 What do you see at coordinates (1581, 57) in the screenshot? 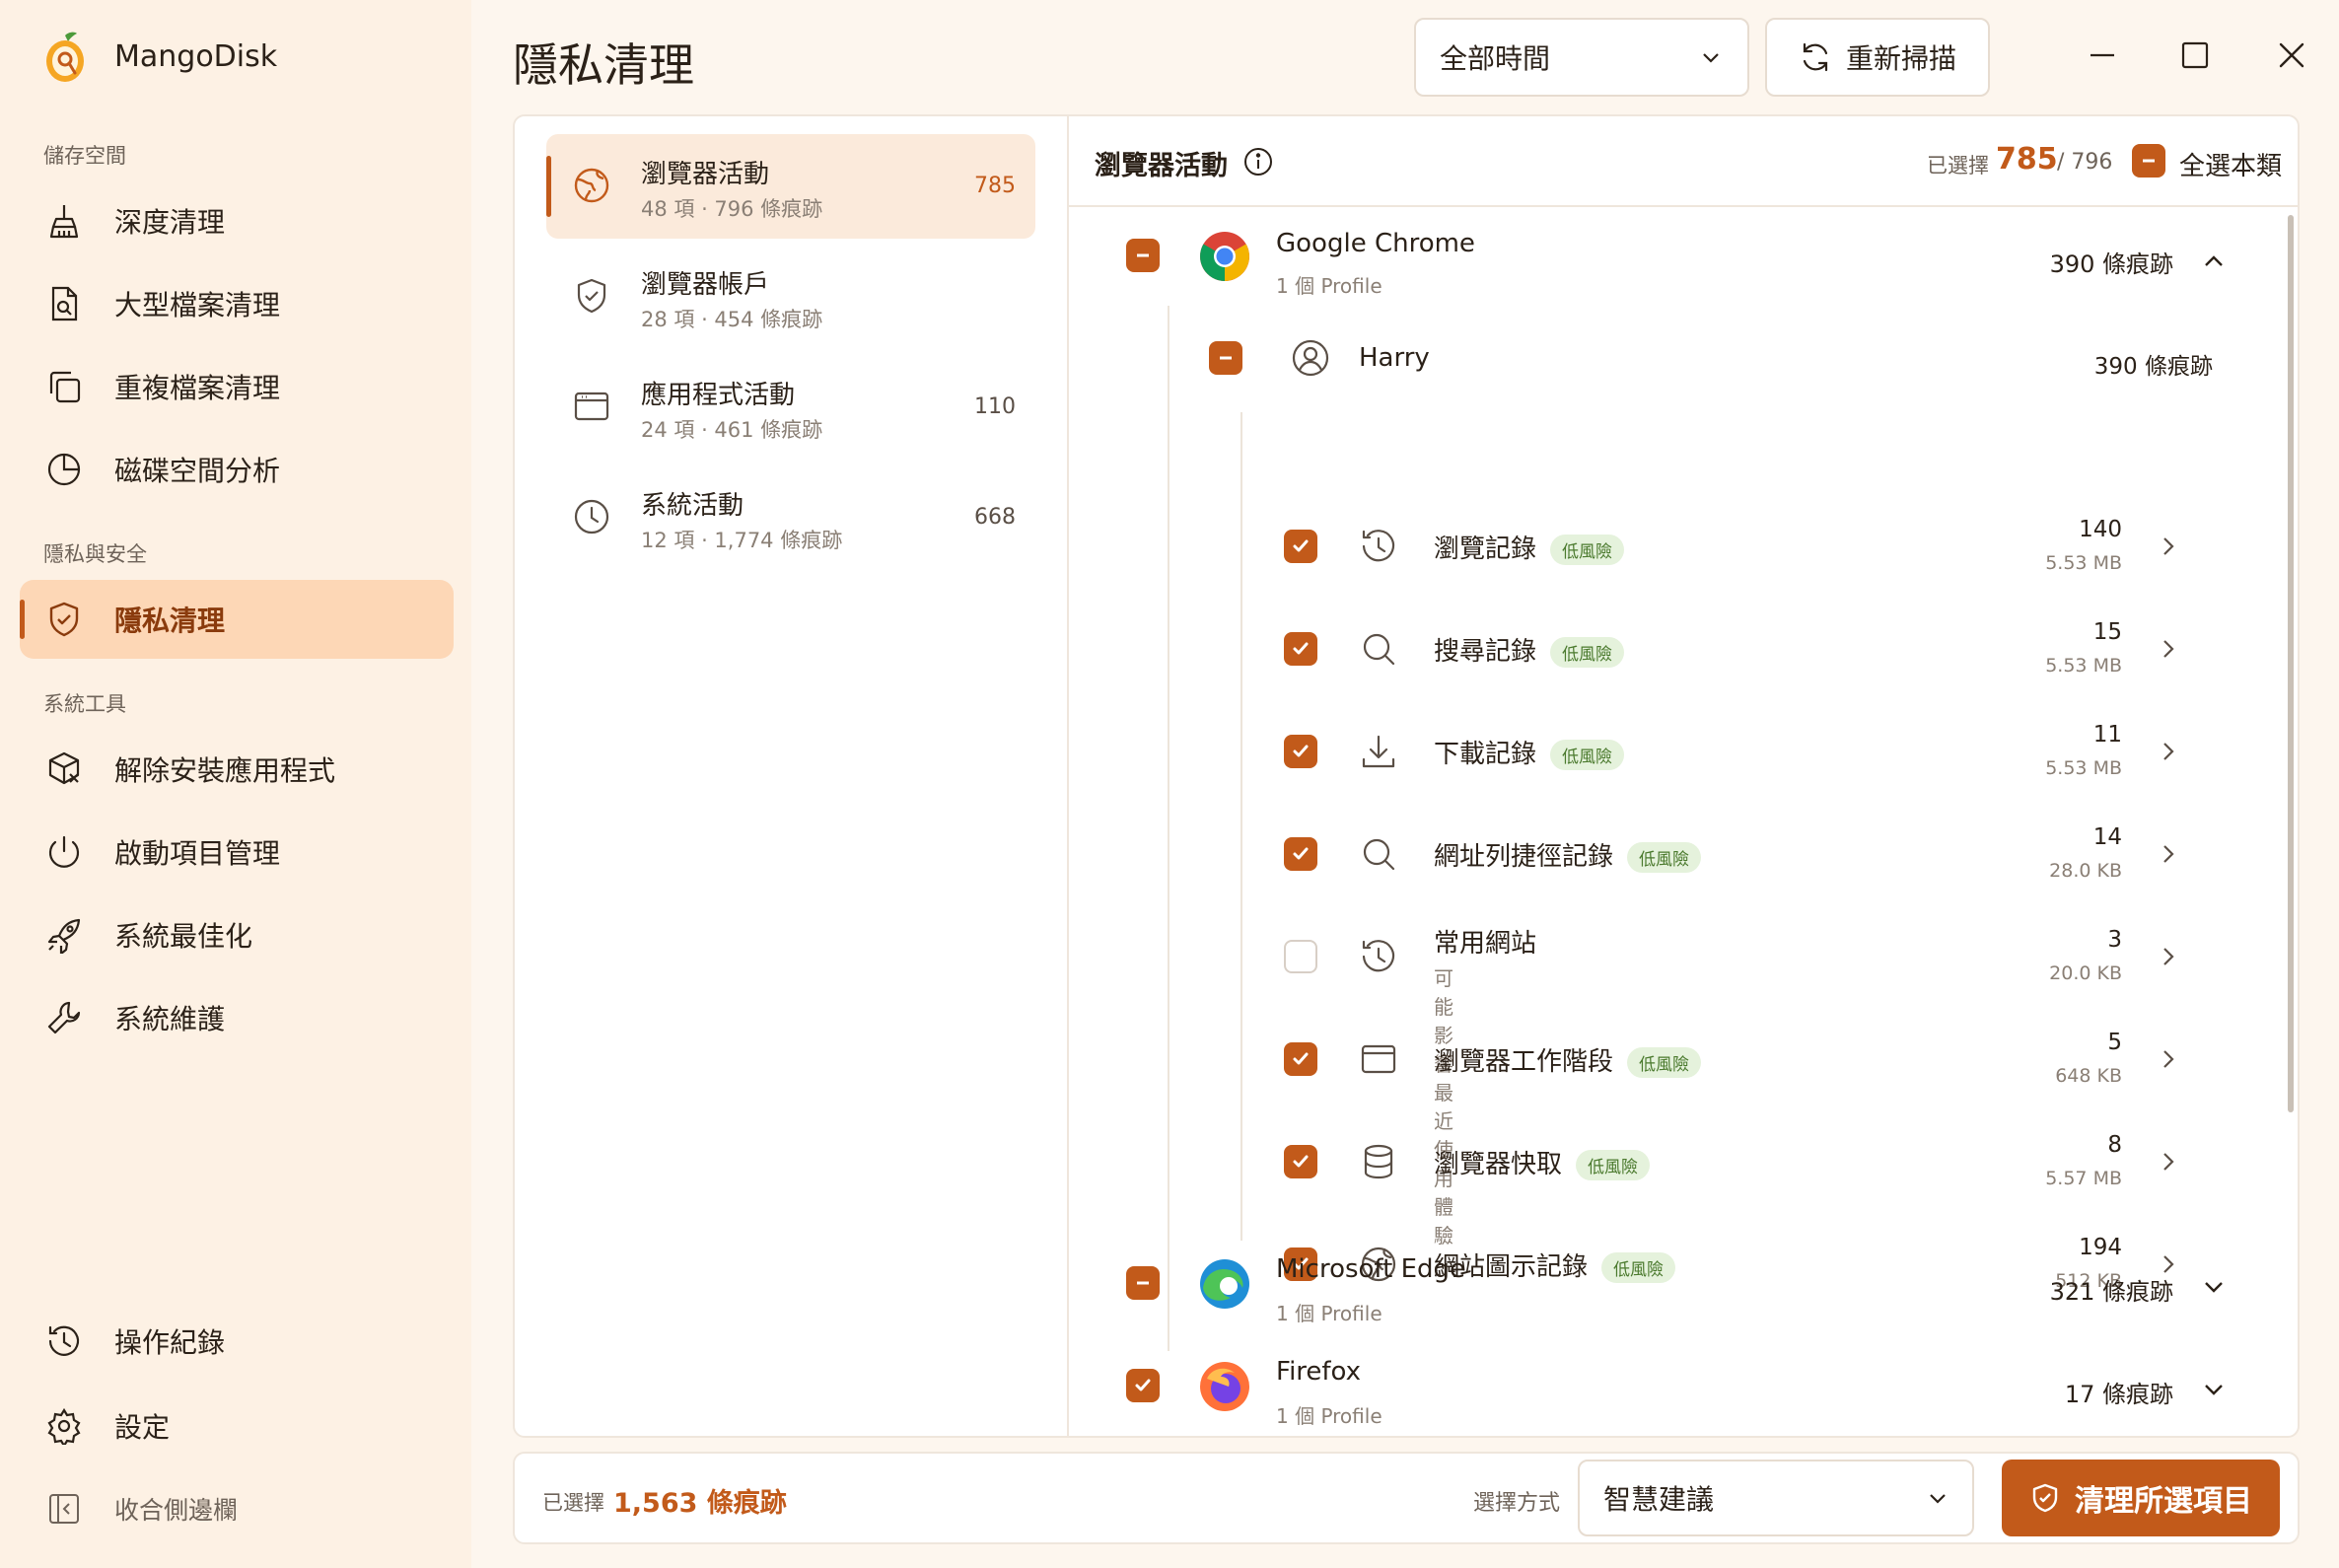
I see `time-filter-select: 全部時間` at bounding box center [1581, 57].